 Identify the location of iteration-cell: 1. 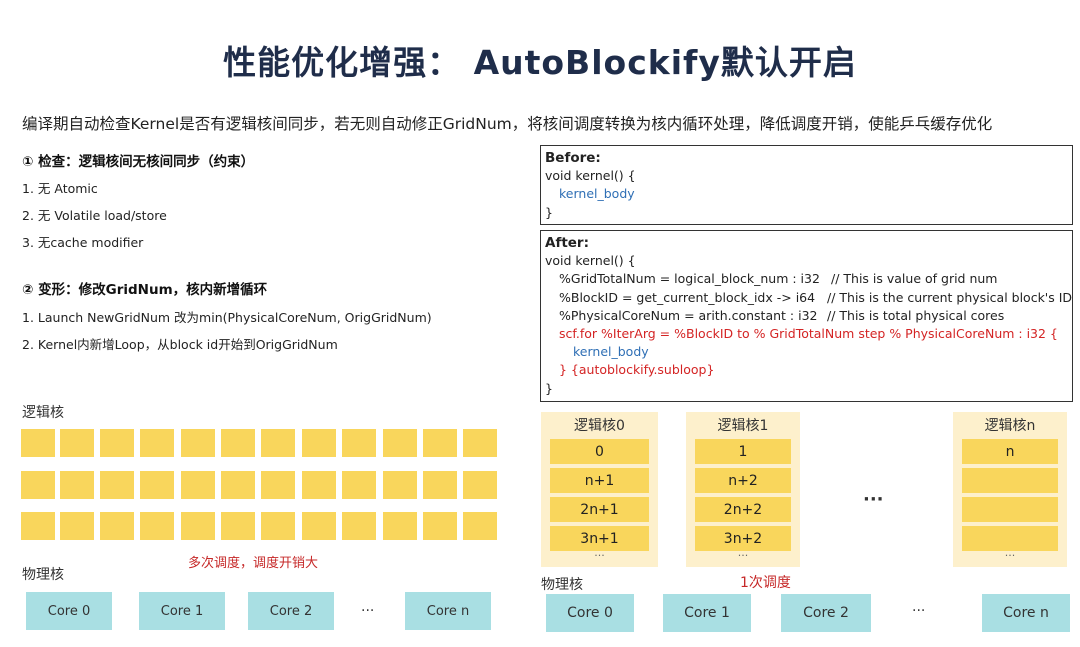
(743, 451).